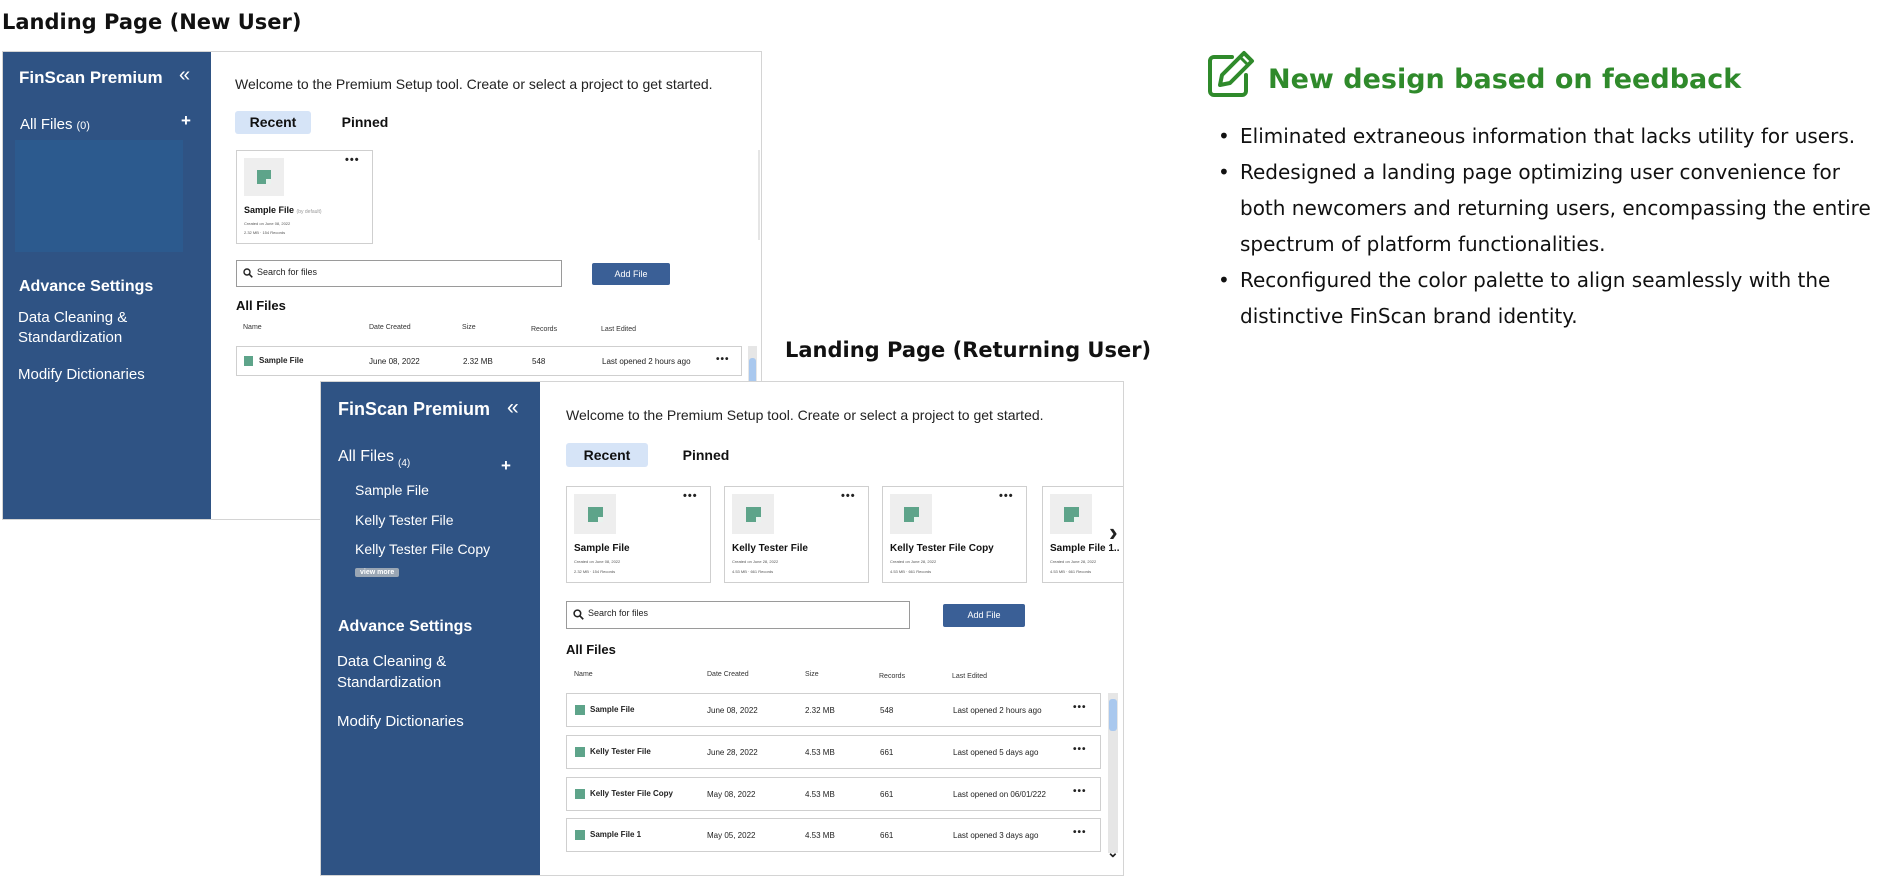 The height and width of the screenshot is (882, 1886). What do you see at coordinates (759, 195) in the screenshot?
I see `scrollbar` at bounding box center [759, 195].